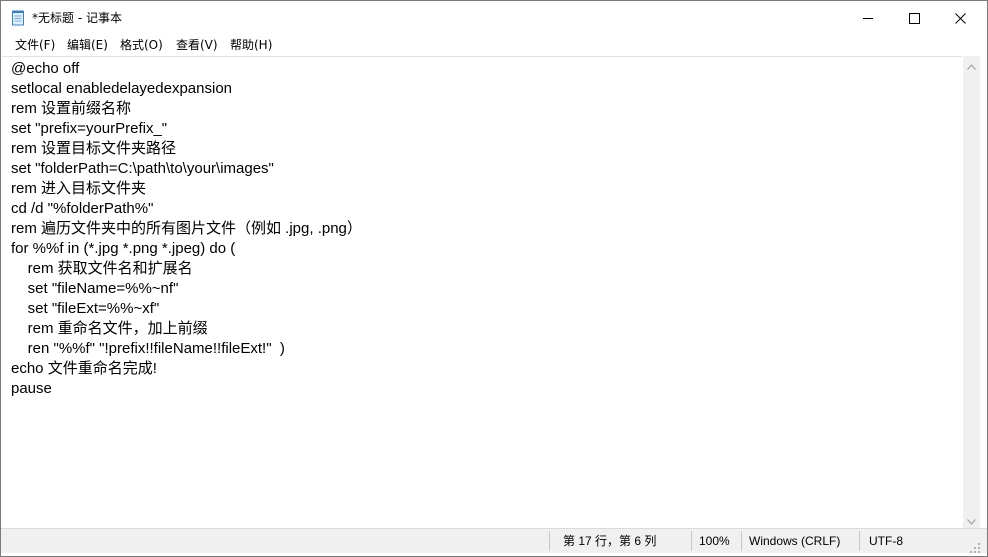 Image resolution: width=988 pixels, height=557 pixels. I want to click on maximize-button, so click(914, 18).